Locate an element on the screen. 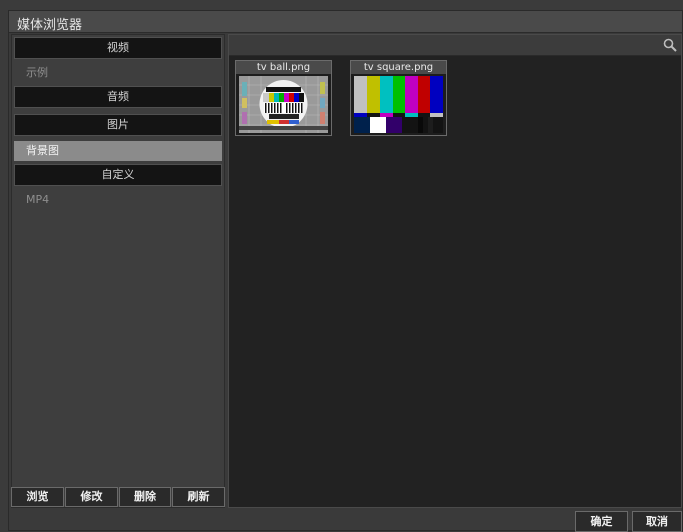 The width and height of the screenshot is (683, 532). search-bar is located at coordinates (455, 45).